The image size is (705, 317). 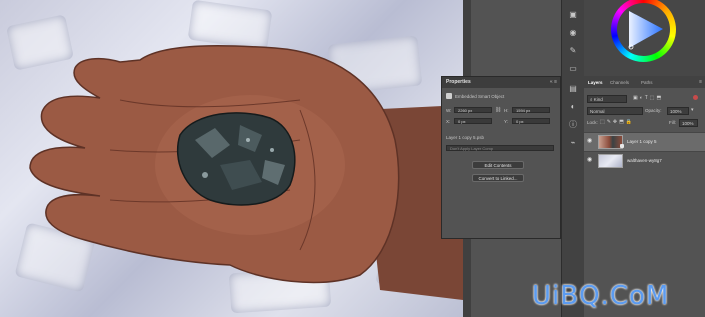 I want to click on layer-row: ◉ walthaven-wy8g7, so click(x=644, y=160).